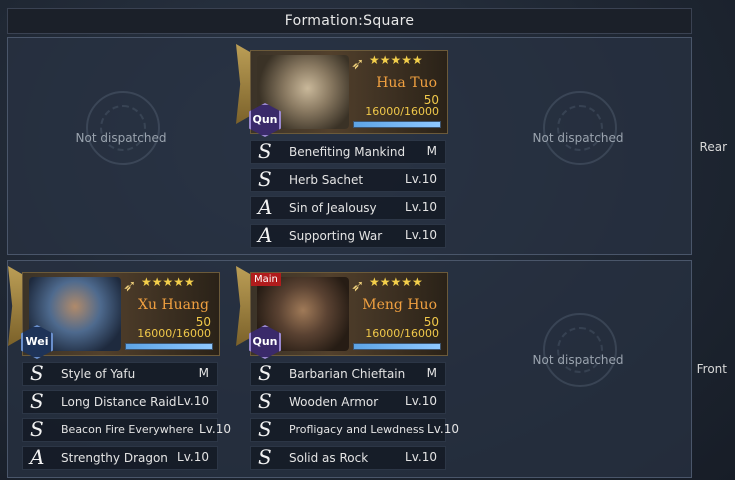  I want to click on empty-slot-front-right: Not dispatched, so click(578, 350).